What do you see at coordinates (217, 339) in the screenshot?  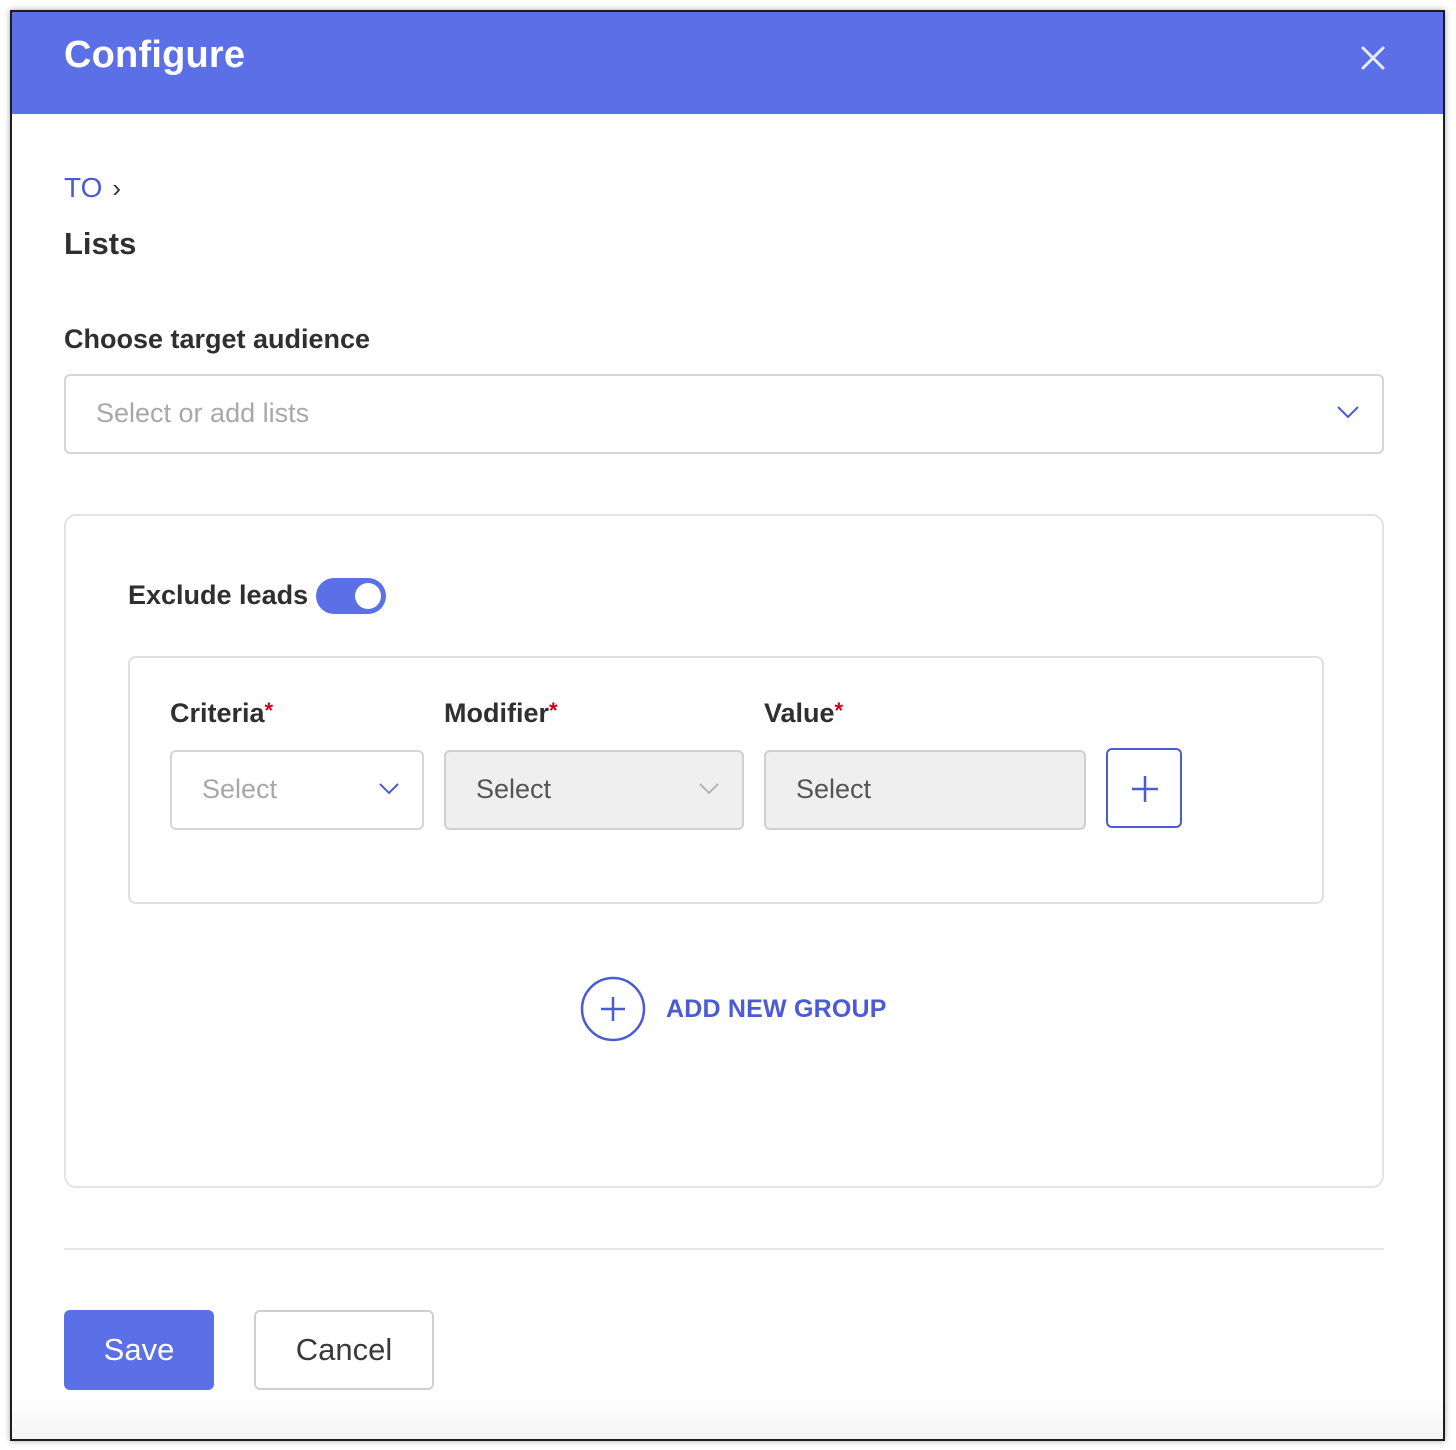 I see `target-audience-label: Choose target audience` at bounding box center [217, 339].